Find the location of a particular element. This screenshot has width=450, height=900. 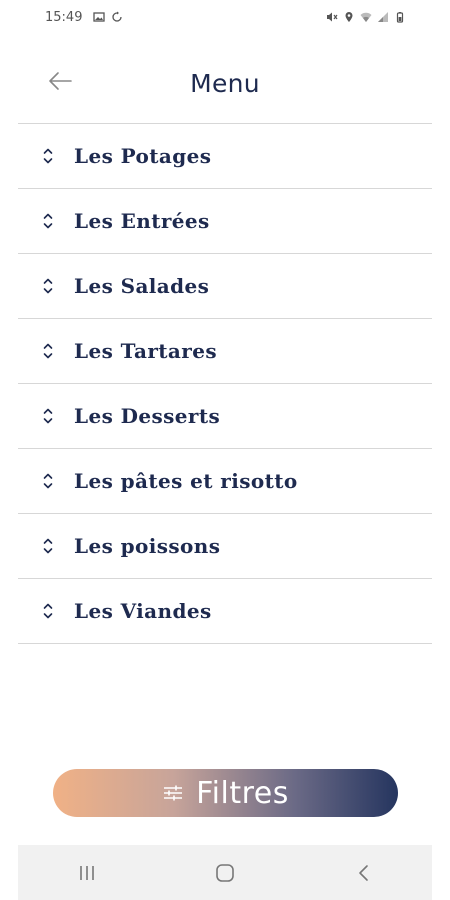

app-header: Menu is located at coordinates (225, 85).